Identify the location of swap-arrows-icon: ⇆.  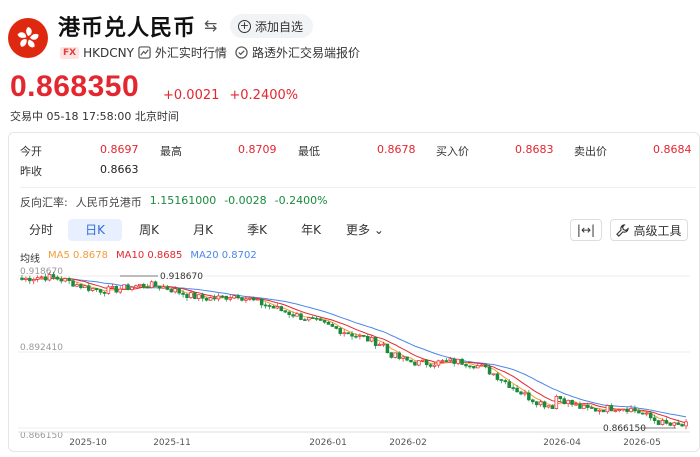
(210, 25).